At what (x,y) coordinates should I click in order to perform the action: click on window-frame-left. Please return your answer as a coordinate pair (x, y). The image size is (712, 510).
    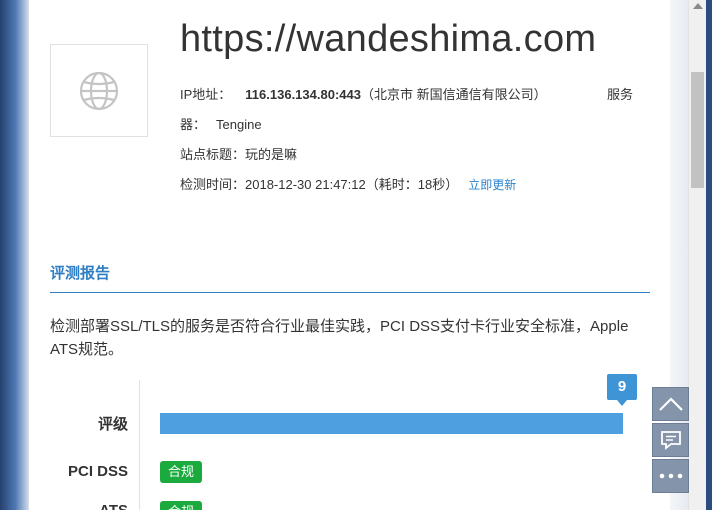
    Looking at the image, I should click on (14, 255).